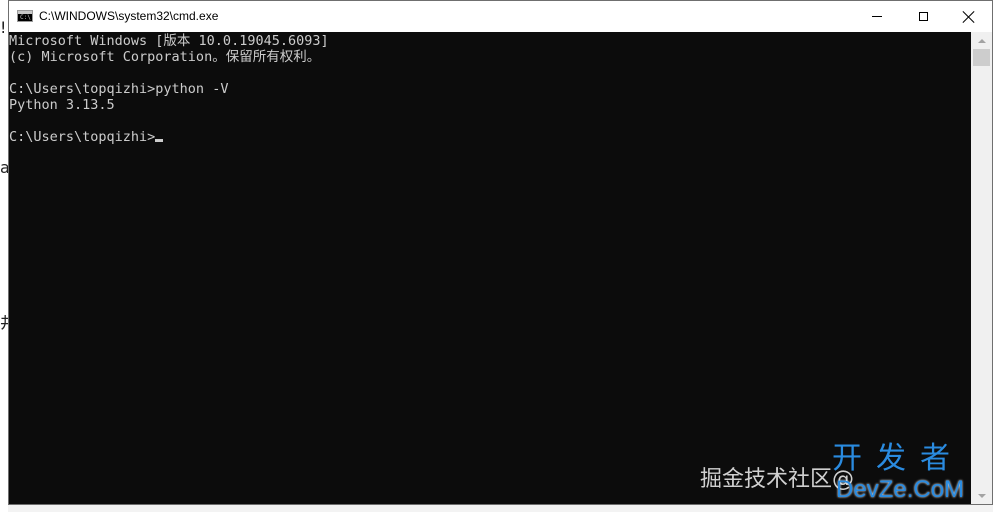  I want to click on close-button, so click(969, 16).